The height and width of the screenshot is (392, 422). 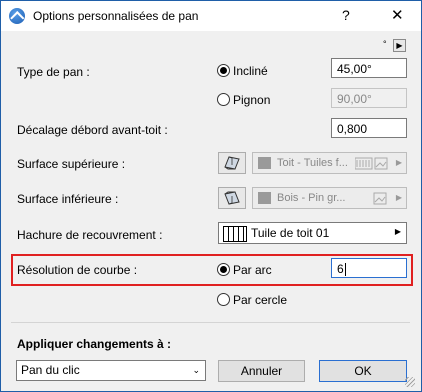 I want to click on pignon-angle-field: 90,00°, so click(x=369, y=98).